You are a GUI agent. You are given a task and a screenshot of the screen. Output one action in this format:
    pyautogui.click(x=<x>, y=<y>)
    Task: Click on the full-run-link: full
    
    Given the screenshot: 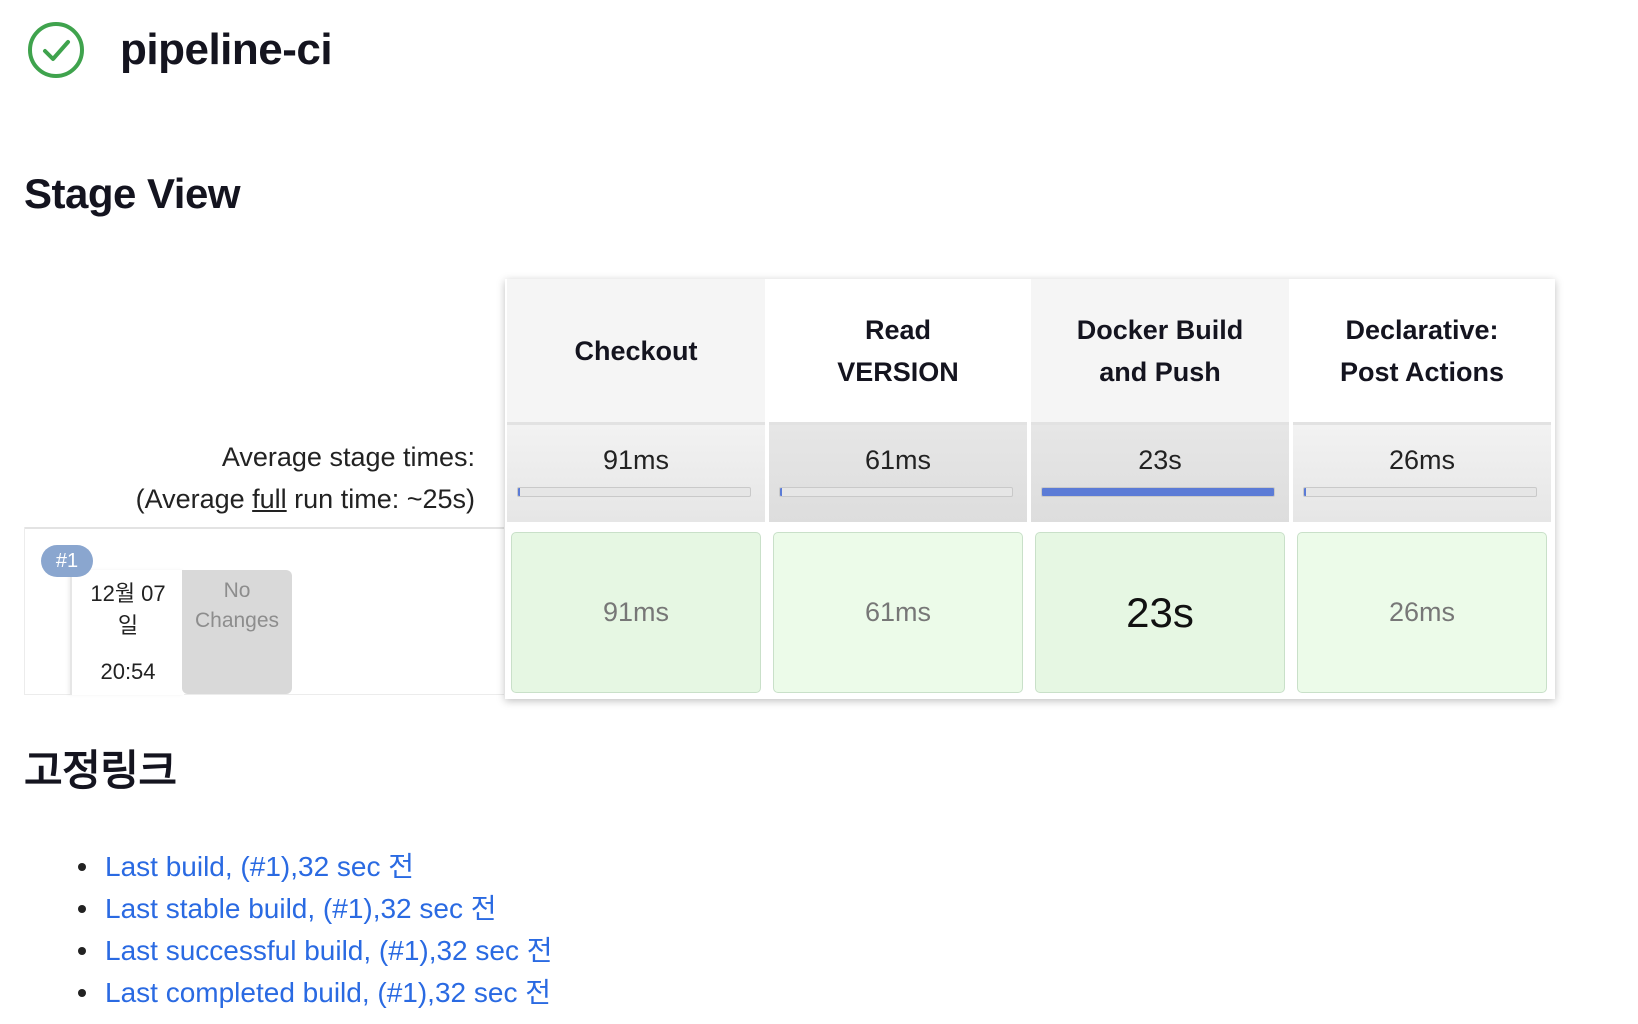 What is the action you would take?
    pyautogui.click(x=269, y=499)
    